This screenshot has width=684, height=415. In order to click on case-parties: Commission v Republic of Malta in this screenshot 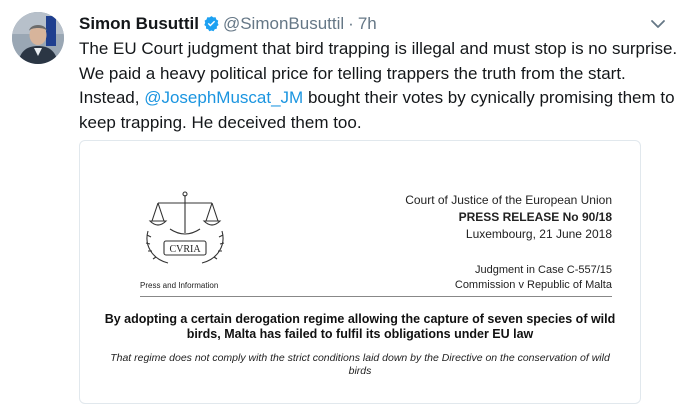, I will do `click(533, 285)`.